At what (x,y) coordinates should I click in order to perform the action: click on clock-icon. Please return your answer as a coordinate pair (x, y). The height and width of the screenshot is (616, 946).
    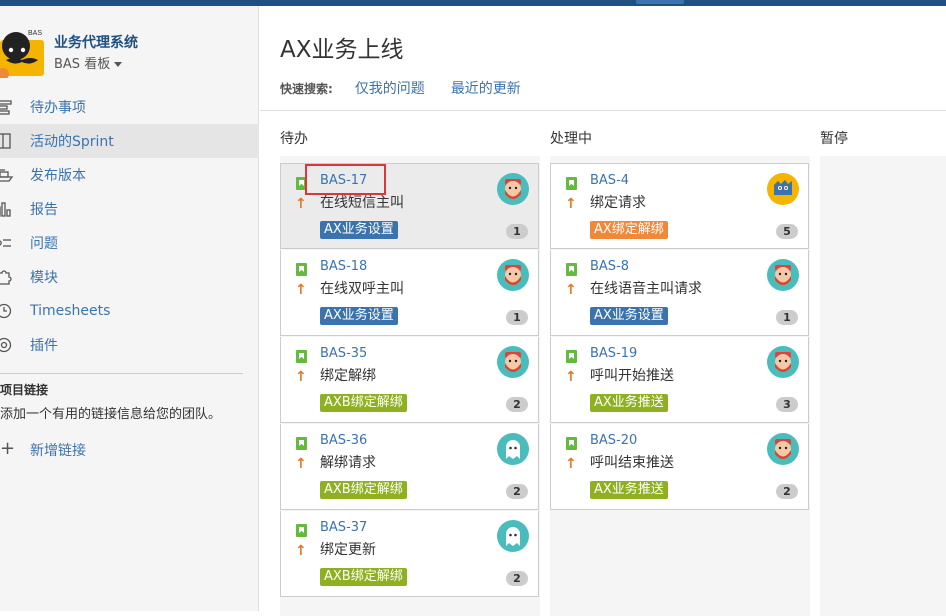
    Looking at the image, I should click on (6, 311).